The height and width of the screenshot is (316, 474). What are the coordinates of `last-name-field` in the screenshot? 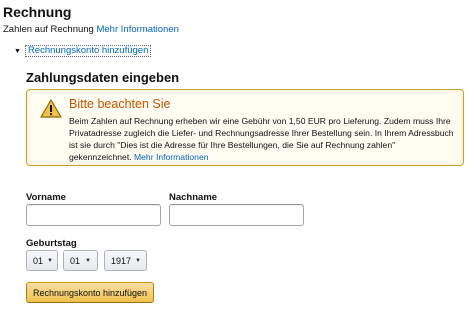 It's located at (236, 215).